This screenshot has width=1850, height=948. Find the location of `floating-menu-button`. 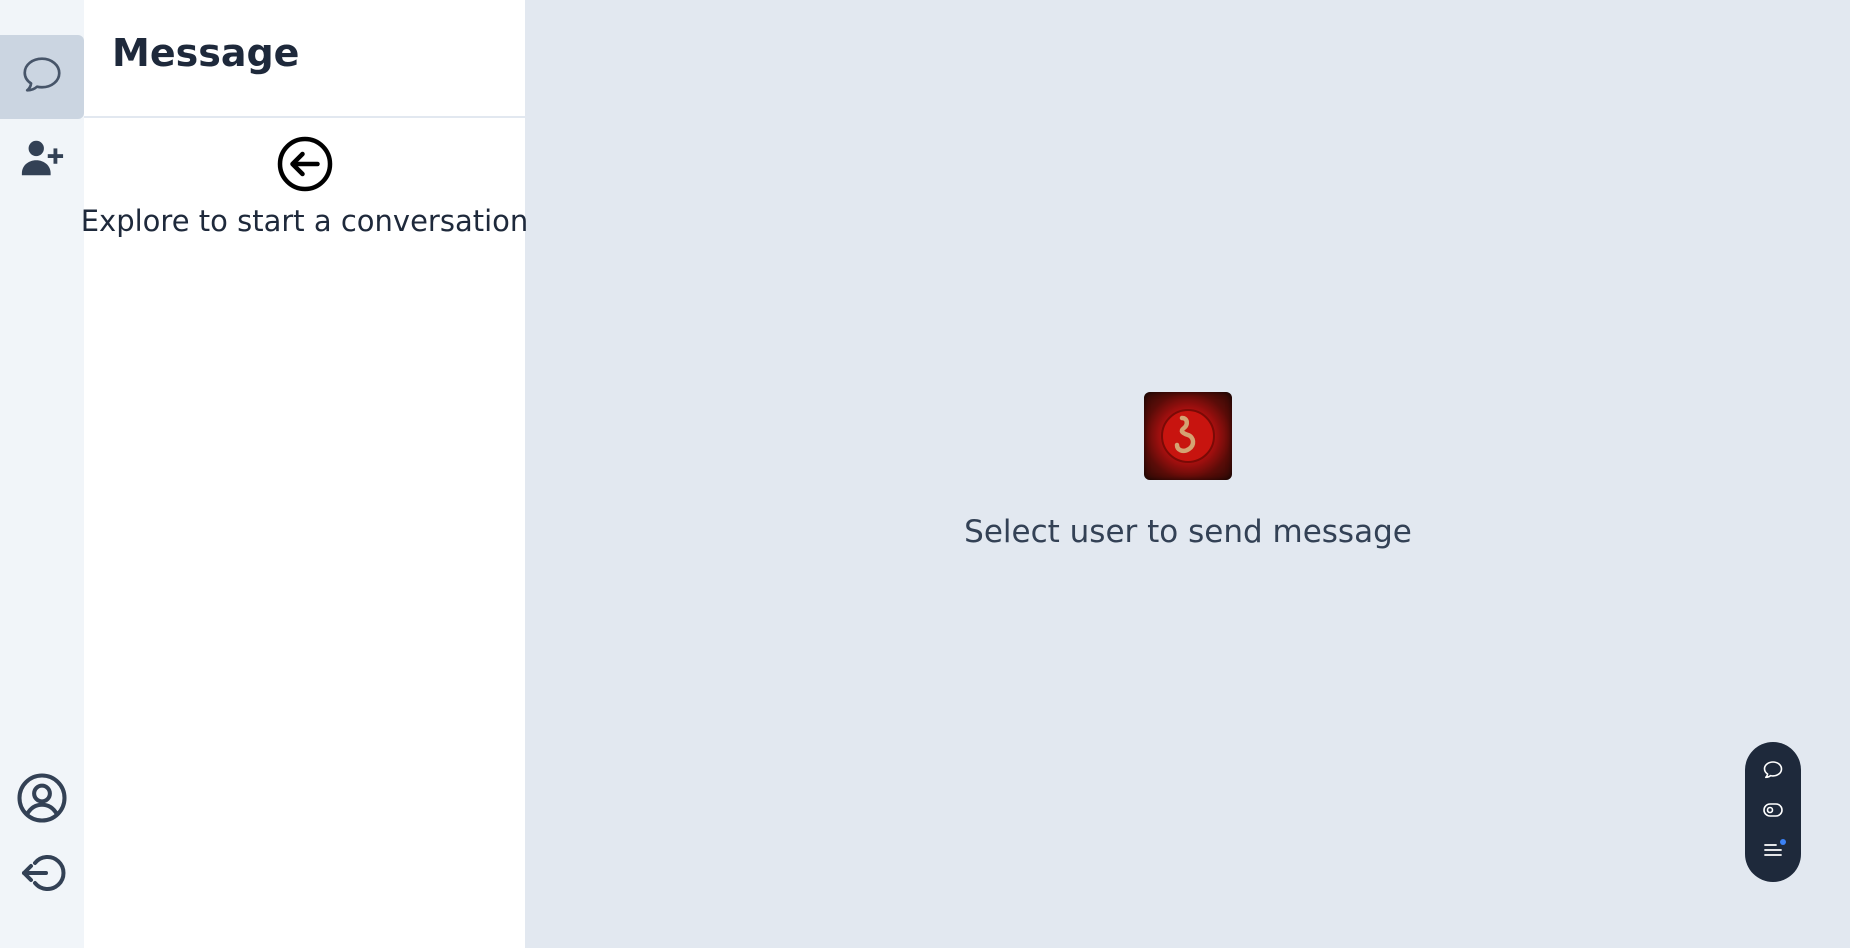

floating-menu-button is located at coordinates (1773, 852).